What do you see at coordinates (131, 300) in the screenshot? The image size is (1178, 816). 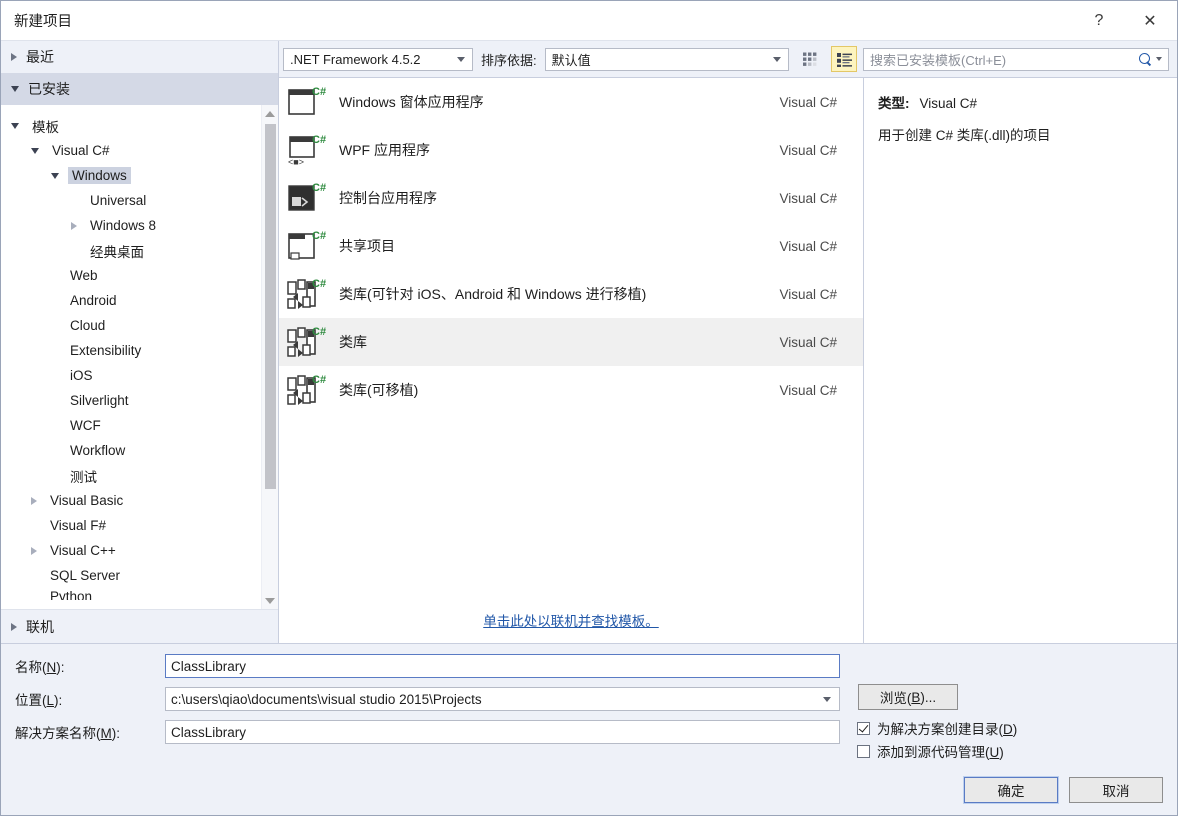 I see `tree-item-android: Android` at bounding box center [131, 300].